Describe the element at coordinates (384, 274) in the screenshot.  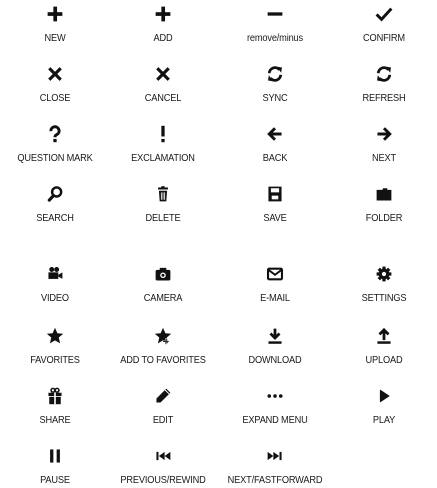
I see `gear-icon` at that location.